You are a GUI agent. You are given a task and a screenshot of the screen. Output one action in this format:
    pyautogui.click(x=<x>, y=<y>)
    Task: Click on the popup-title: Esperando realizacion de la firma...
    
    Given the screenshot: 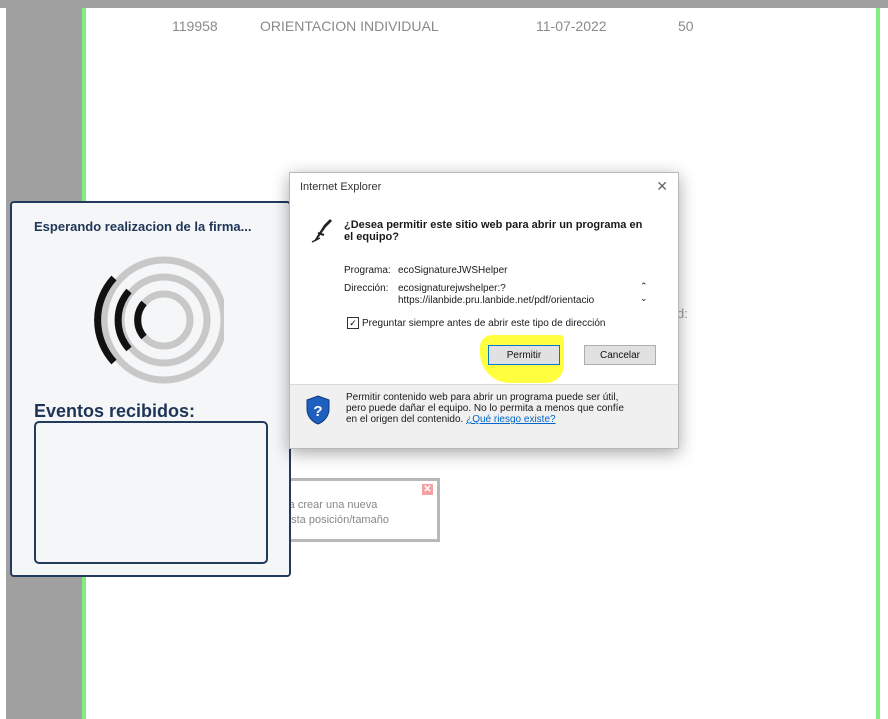 What is the action you would take?
    pyautogui.click(x=143, y=226)
    